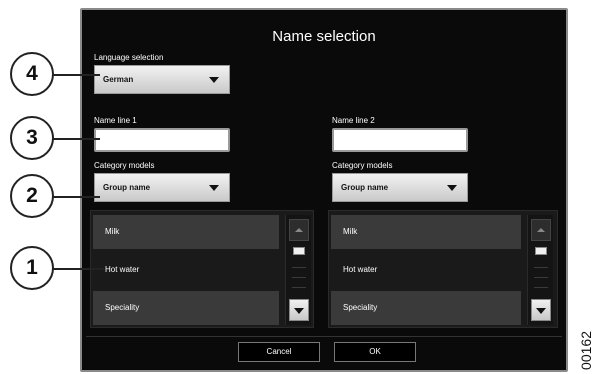 The image size is (596, 374). I want to click on category-label-left: Category models, so click(124, 165).